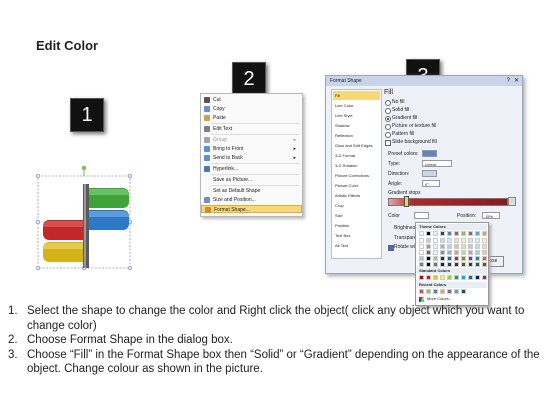 The width and height of the screenshot is (560, 420). What do you see at coordinates (356, 135) in the screenshot?
I see `sidebar-item-reflection: Reflection` at bounding box center [356, 135].